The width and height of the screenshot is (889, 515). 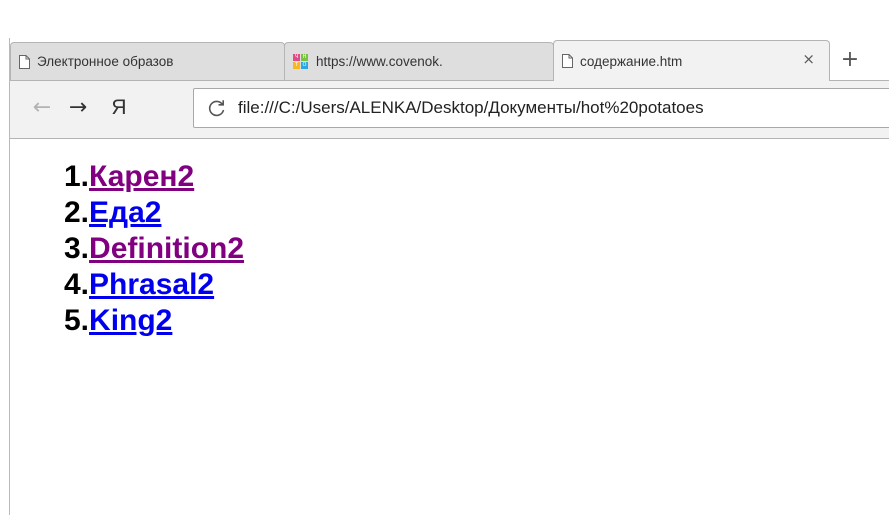 What do you see at coordinates (78, 108) in the screenshot?
I see `forward-button: →` at bounding box center [78, 108].